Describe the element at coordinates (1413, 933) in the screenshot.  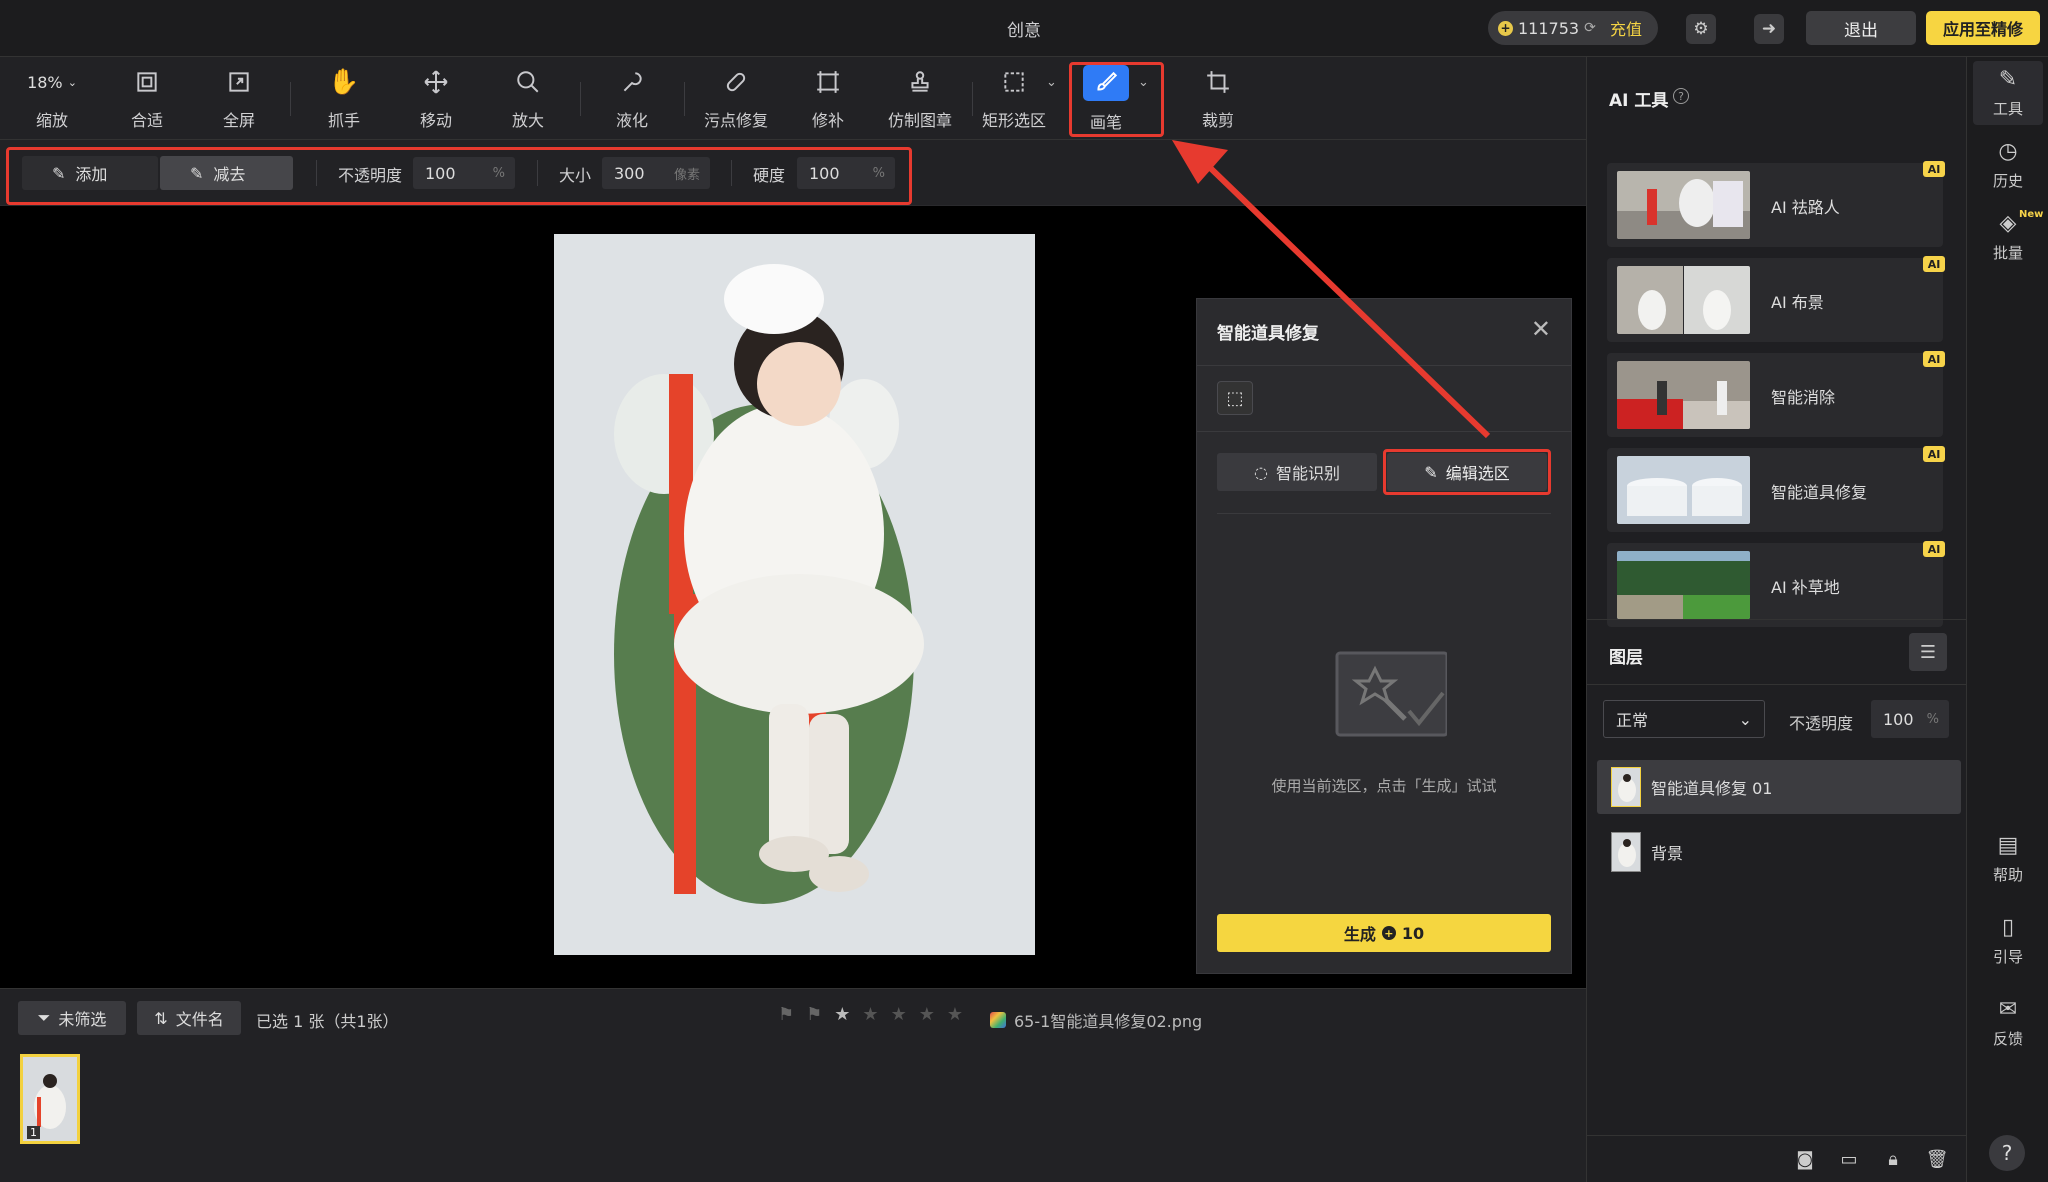
I see `generate-cost: 10` at that location.